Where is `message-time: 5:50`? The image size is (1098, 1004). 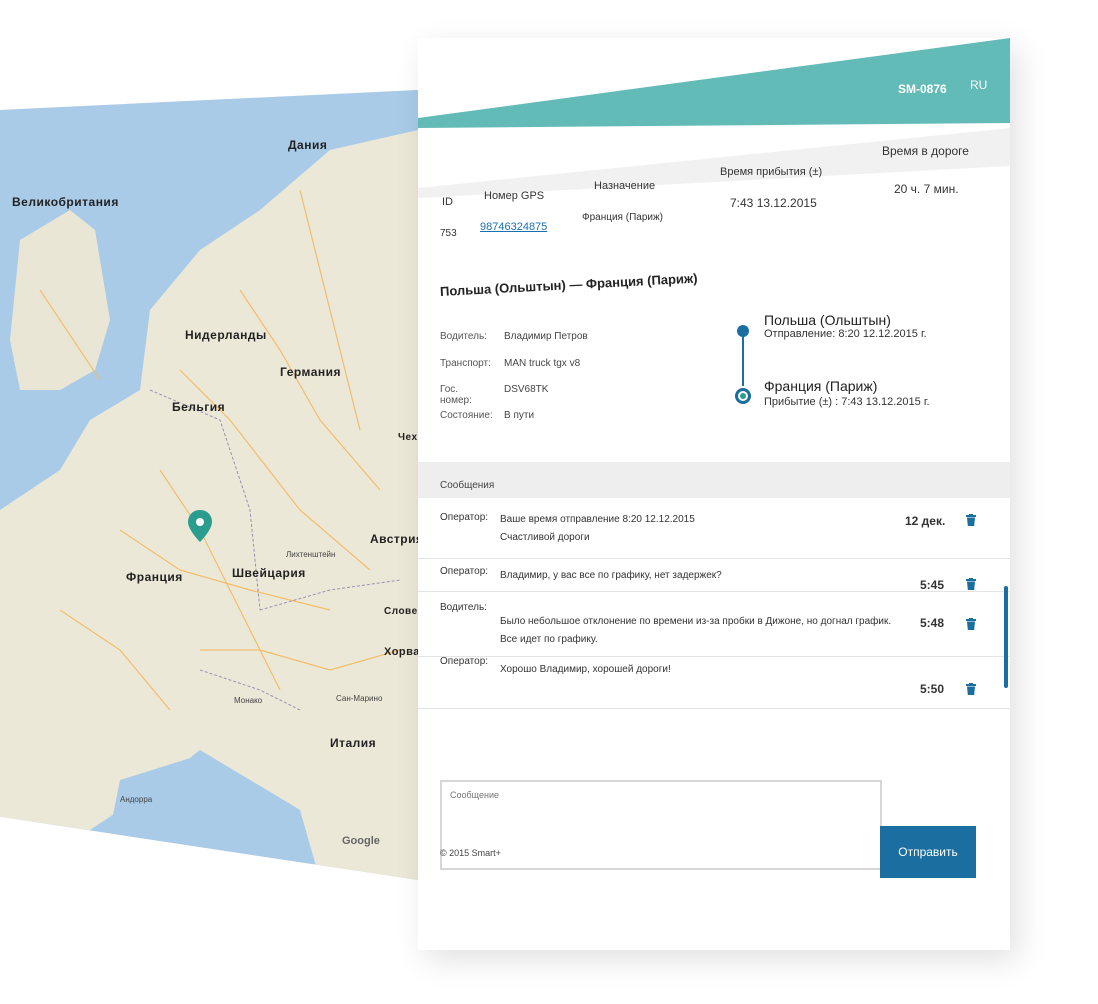
message-time: 5:50 is located at coordinates (932, 689).